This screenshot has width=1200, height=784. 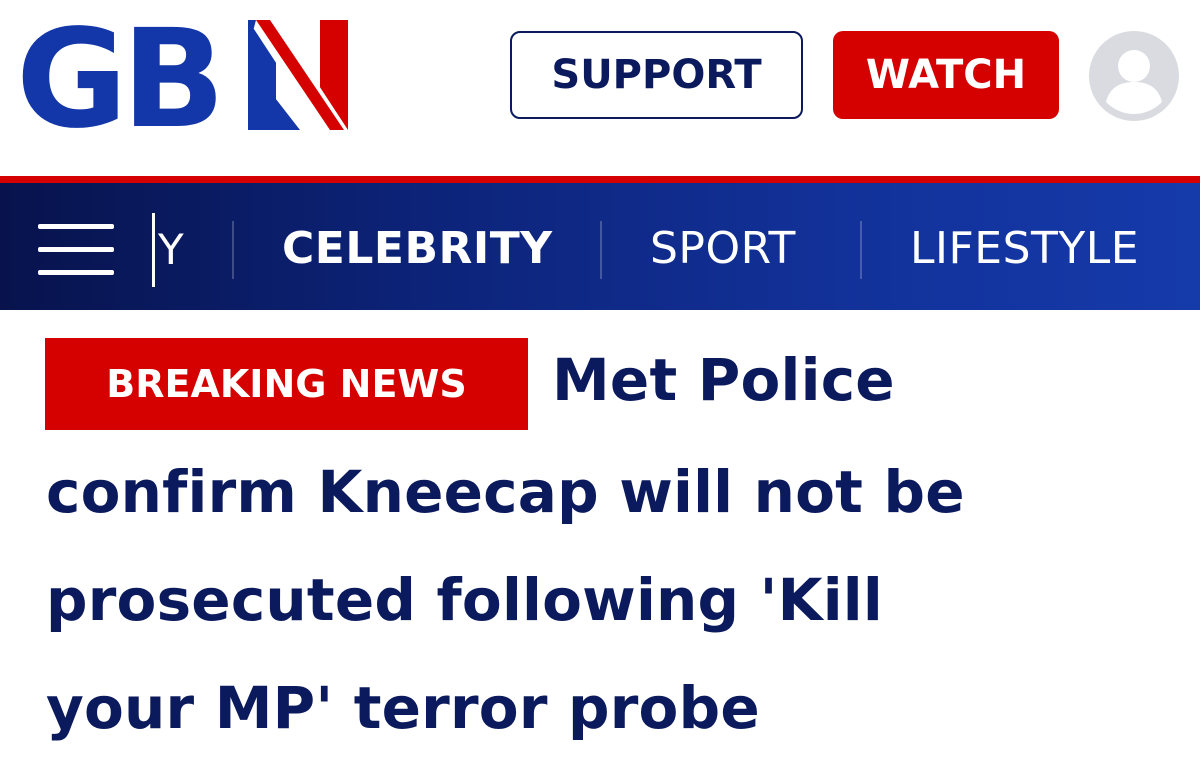 I want to click on breaking-news-badge: BREAKING NEWS, so click(x=286, y=384).